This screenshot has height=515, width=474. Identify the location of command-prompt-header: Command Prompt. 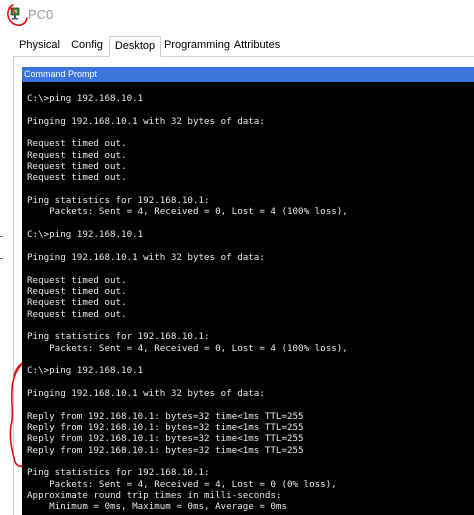
(248, 74).